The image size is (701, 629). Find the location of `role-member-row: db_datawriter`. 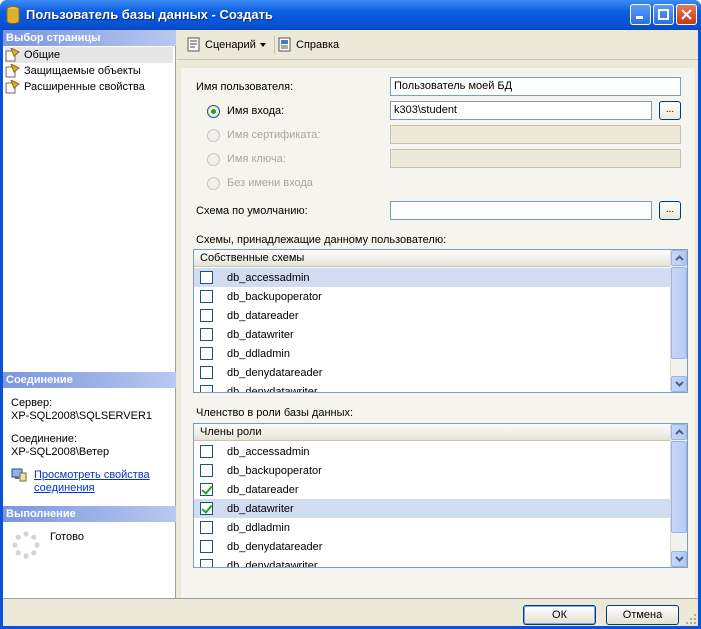

role-member-row: db_datawriter is located at coordinates (432, 508).